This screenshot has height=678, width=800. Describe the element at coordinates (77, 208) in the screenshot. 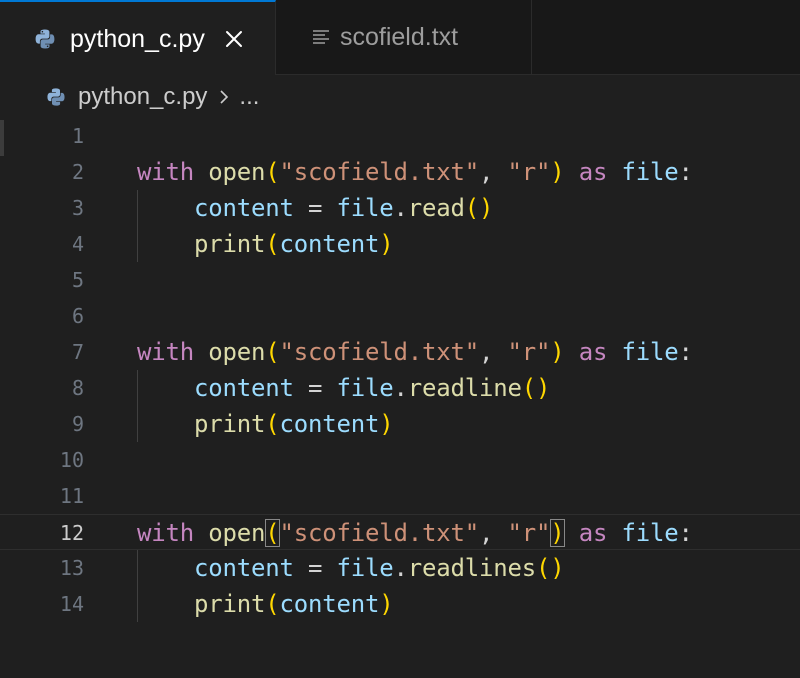

I see `line-number: 3` at that location.